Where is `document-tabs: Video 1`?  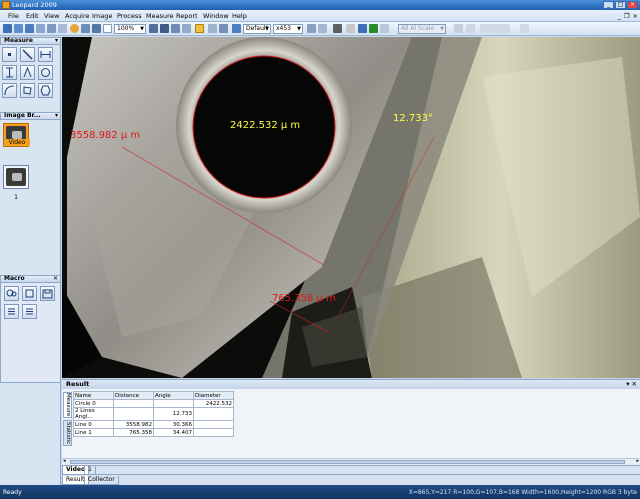 document-tabs: Video 1 is located at coordinates (351, 470).